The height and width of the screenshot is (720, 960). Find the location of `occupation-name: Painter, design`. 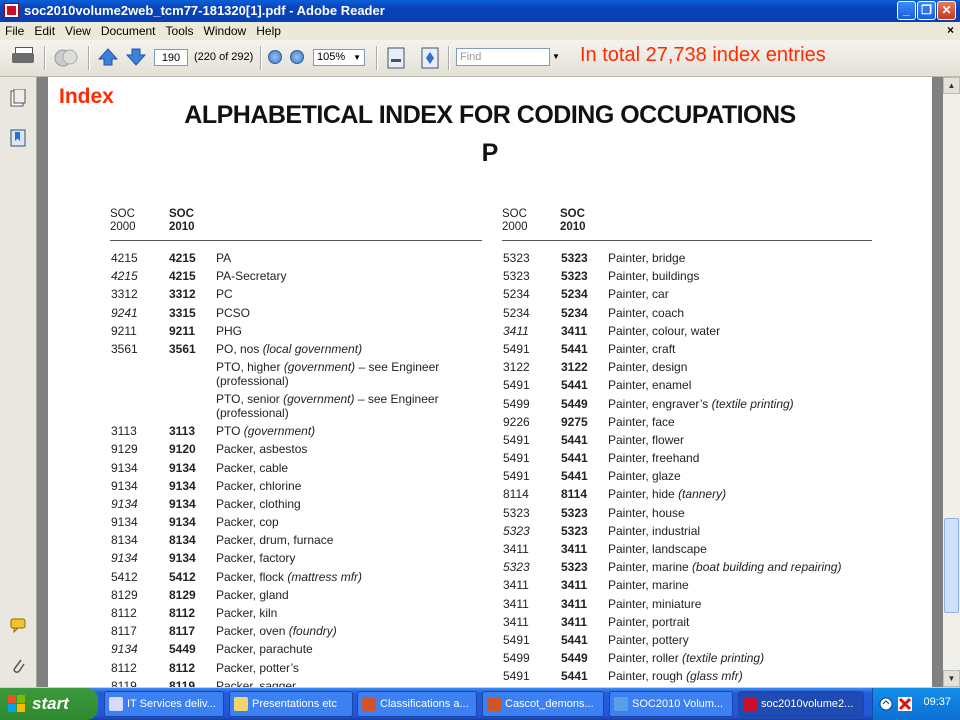

occupation-name: Painter, design is located at coordinates (648, 367).